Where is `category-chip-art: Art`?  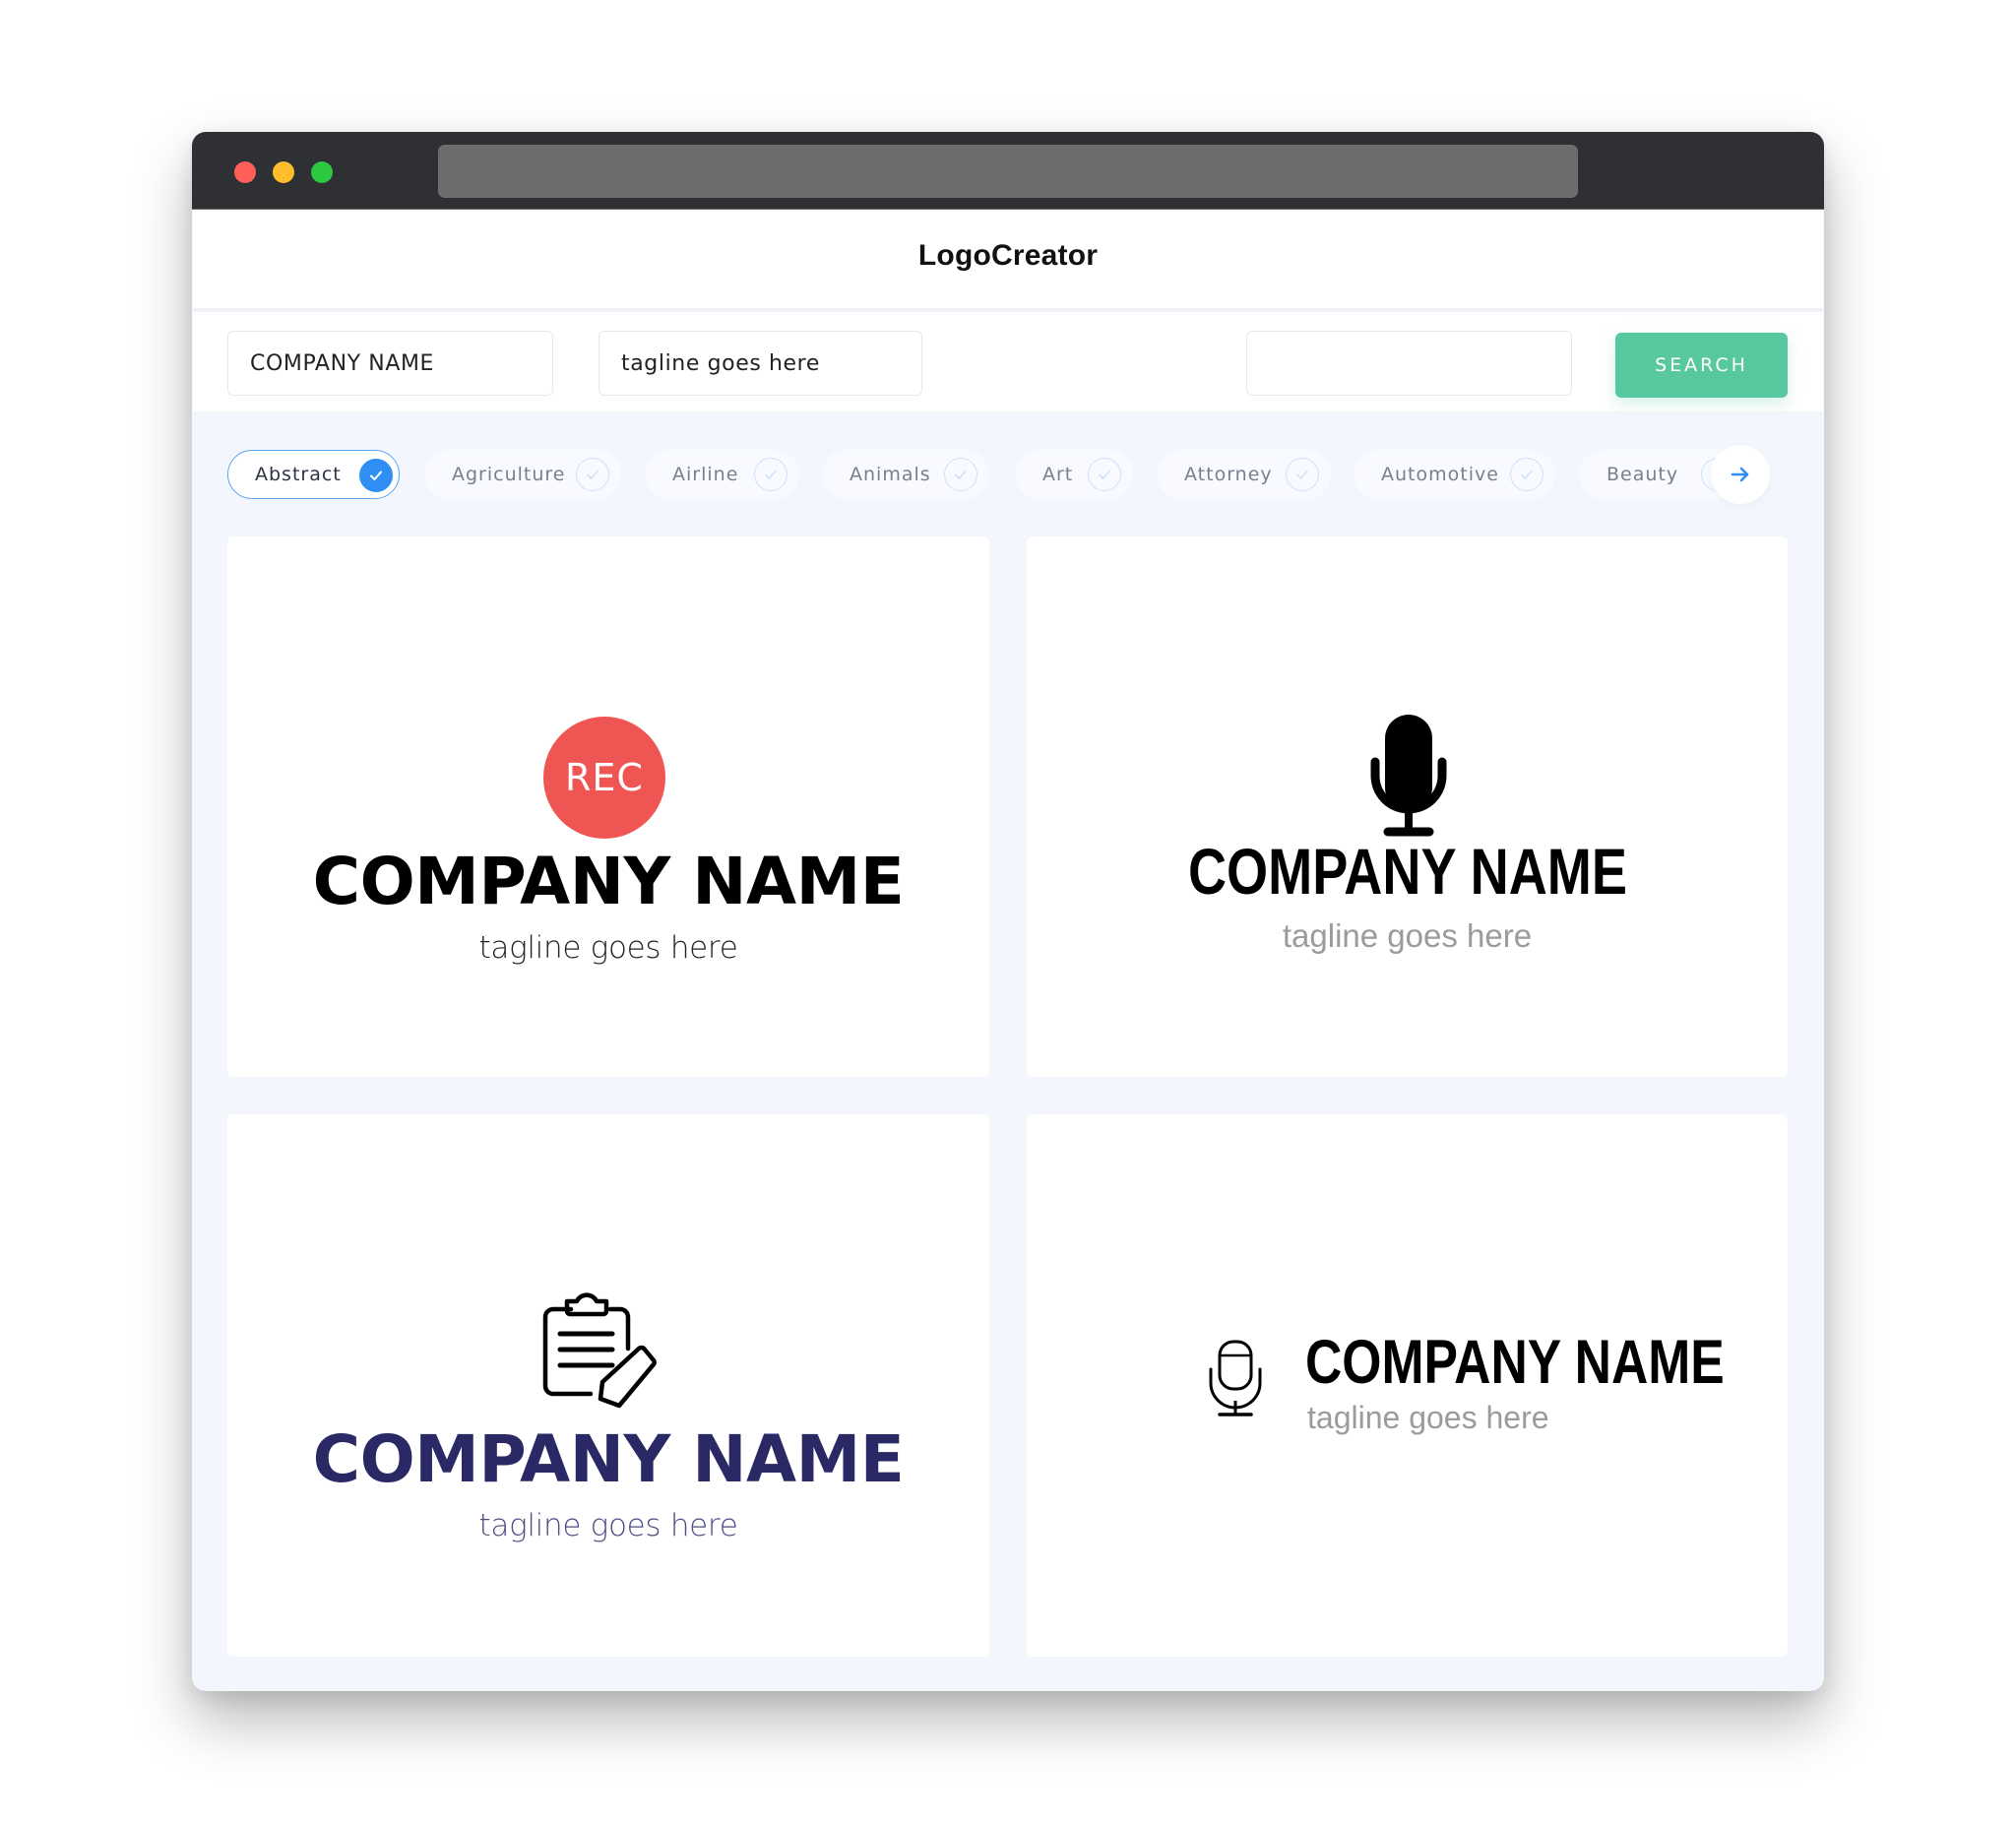
category-chip-art: Art is located at coordinates (1074, 474).